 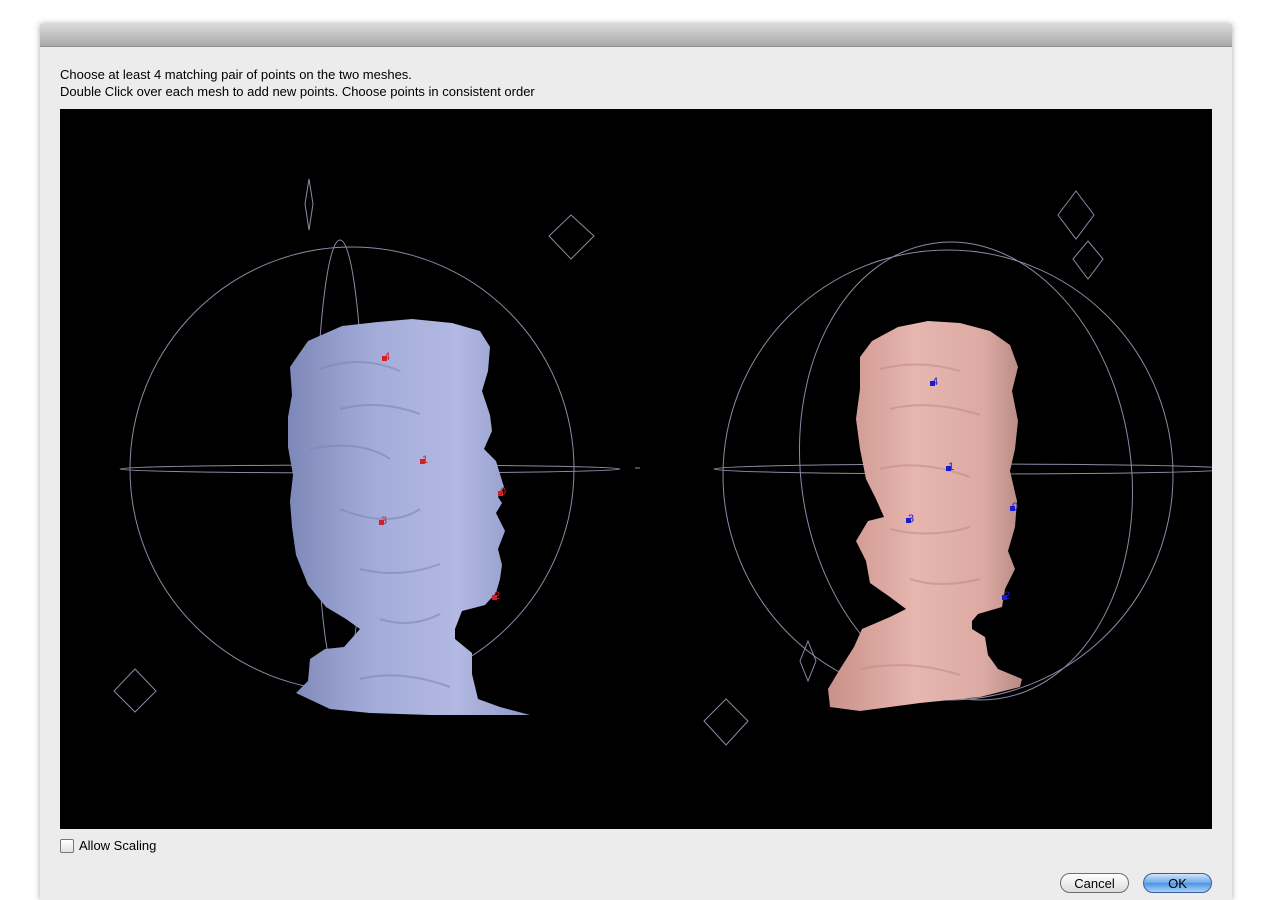 I want to click on left-marker-1: 1, so click(x=424, y=460).